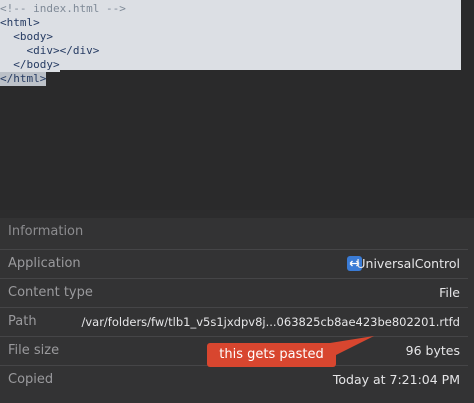 The height and width of the screenshot is (403, 474). I want to click on info-value-application: UniversalControl, so click(408, 263).